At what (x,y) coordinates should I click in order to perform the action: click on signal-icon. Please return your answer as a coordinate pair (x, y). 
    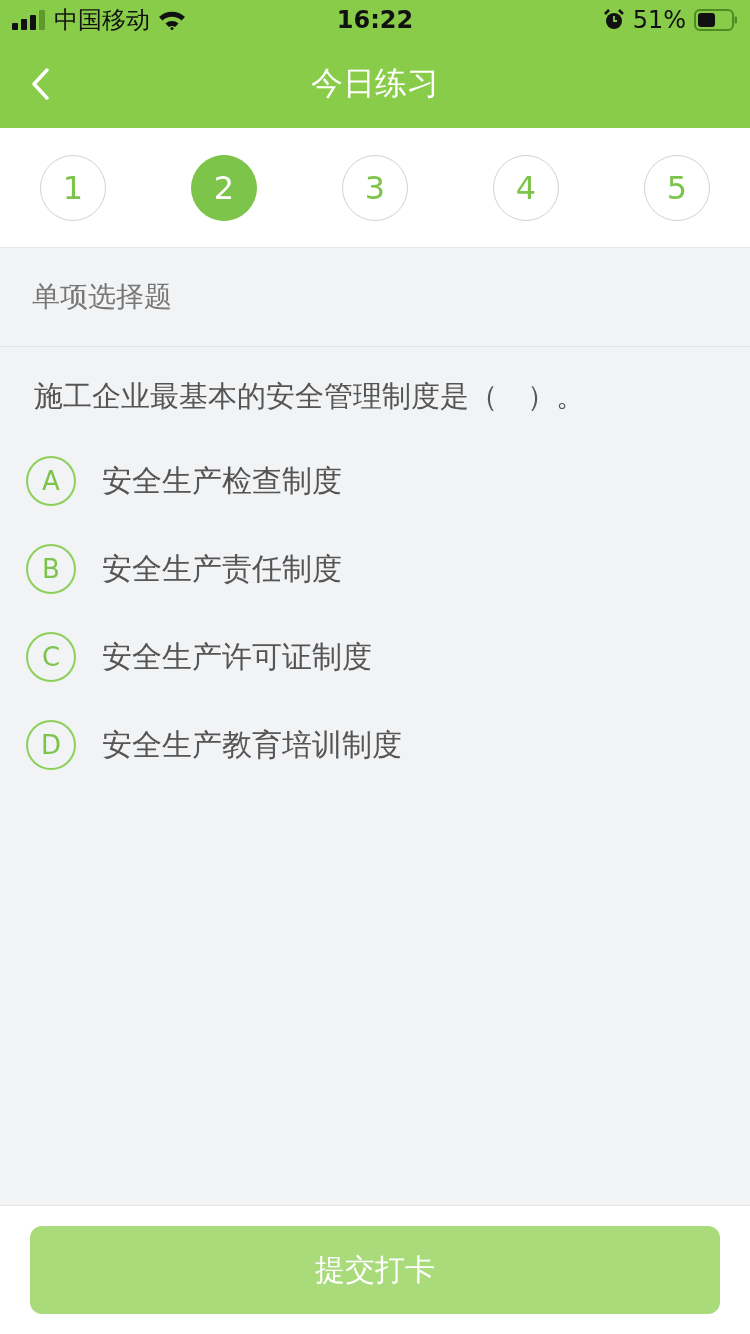
    Looking at the image, I should click on (29, 20).